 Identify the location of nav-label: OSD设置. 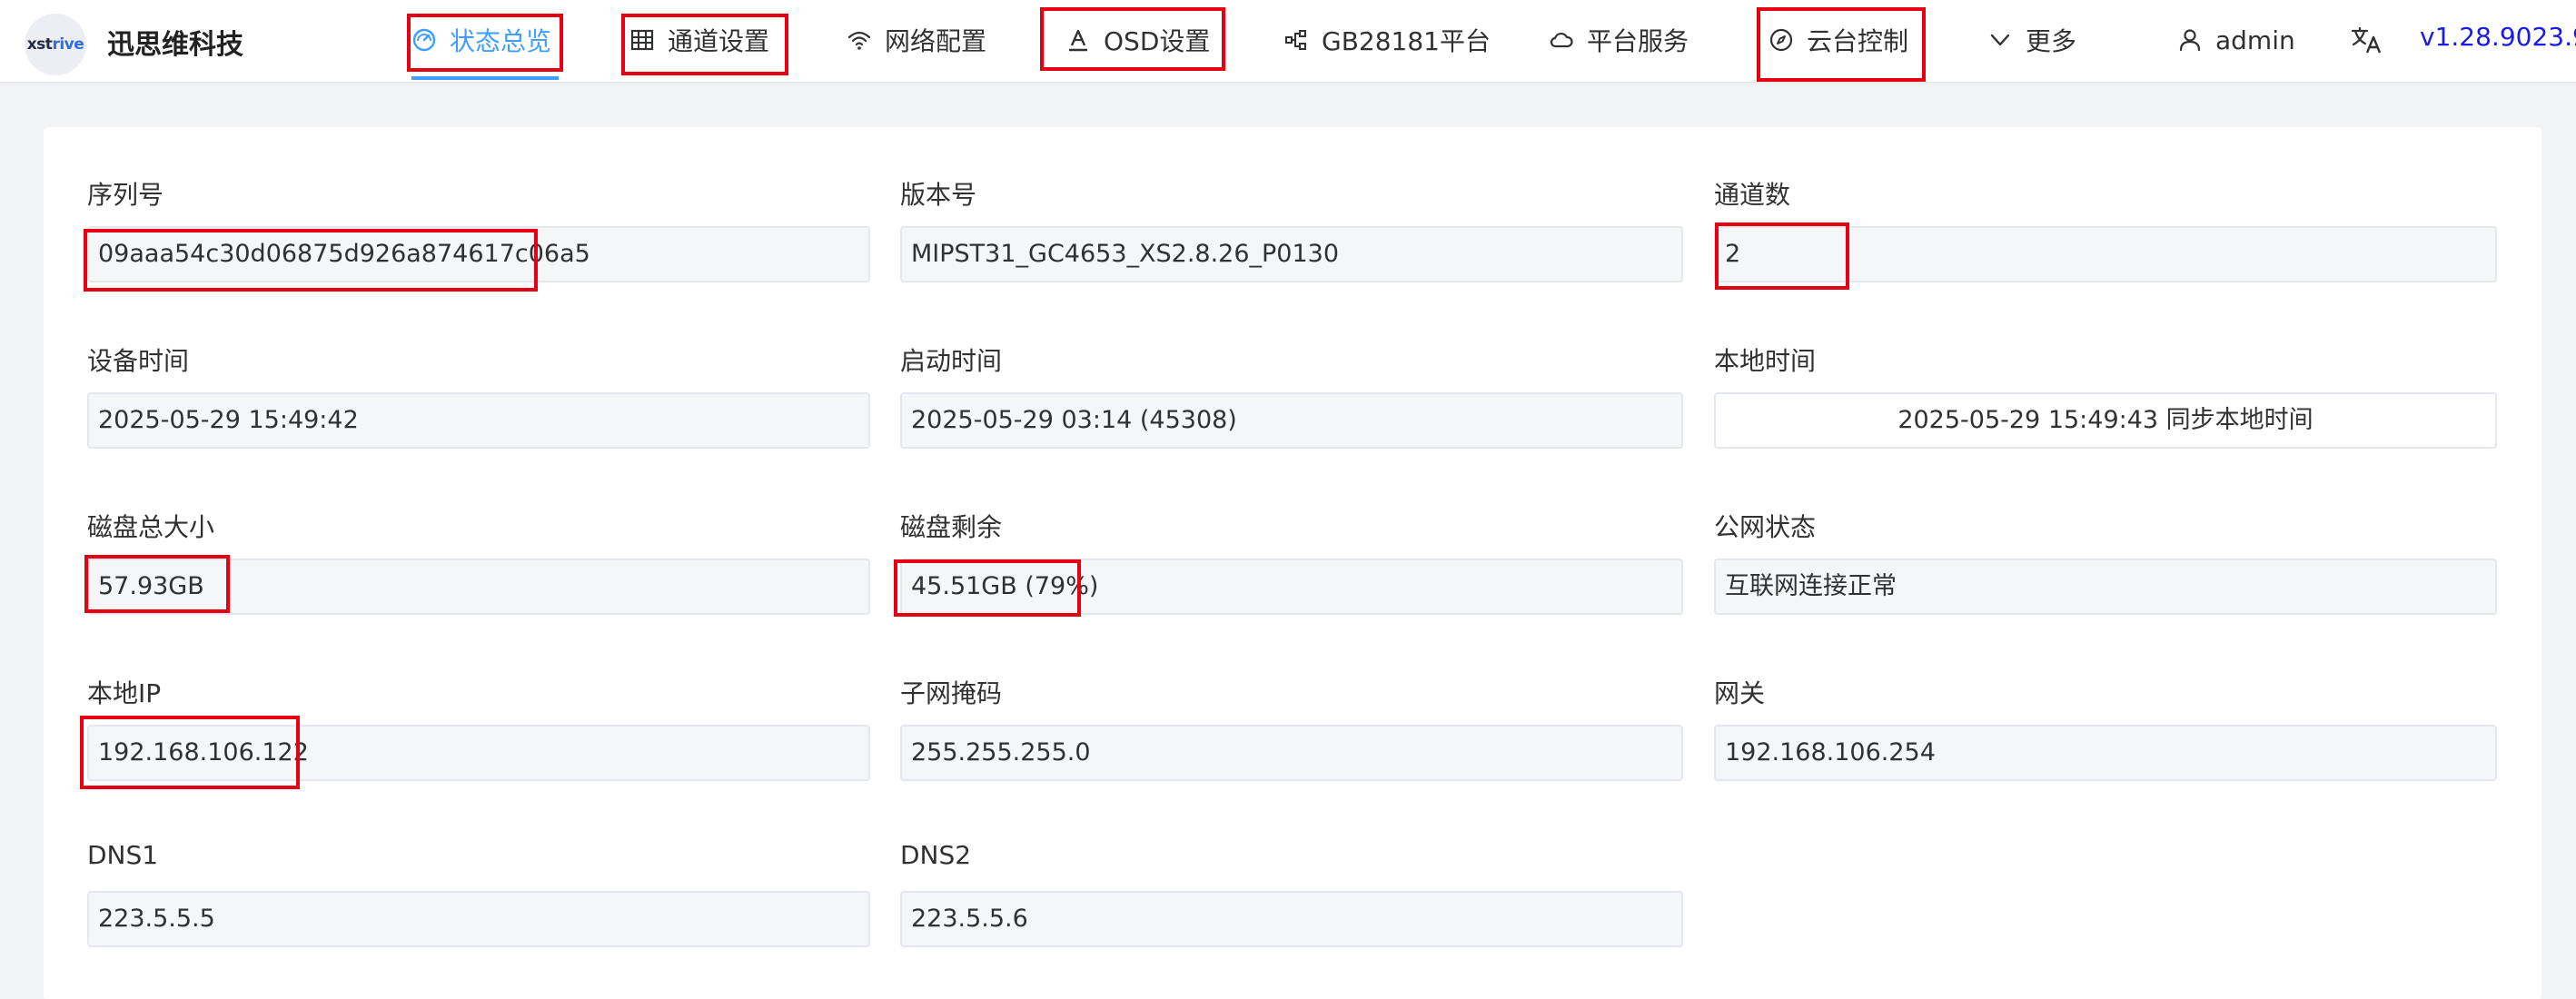
(1157, 41).